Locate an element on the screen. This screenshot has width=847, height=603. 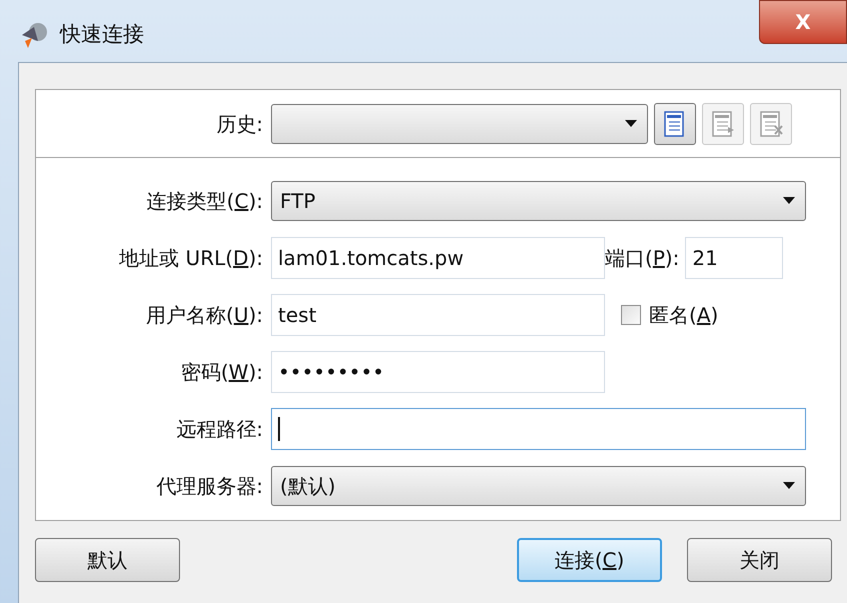
field-label: 连接类型(C): is located at coordinates (205, 201).